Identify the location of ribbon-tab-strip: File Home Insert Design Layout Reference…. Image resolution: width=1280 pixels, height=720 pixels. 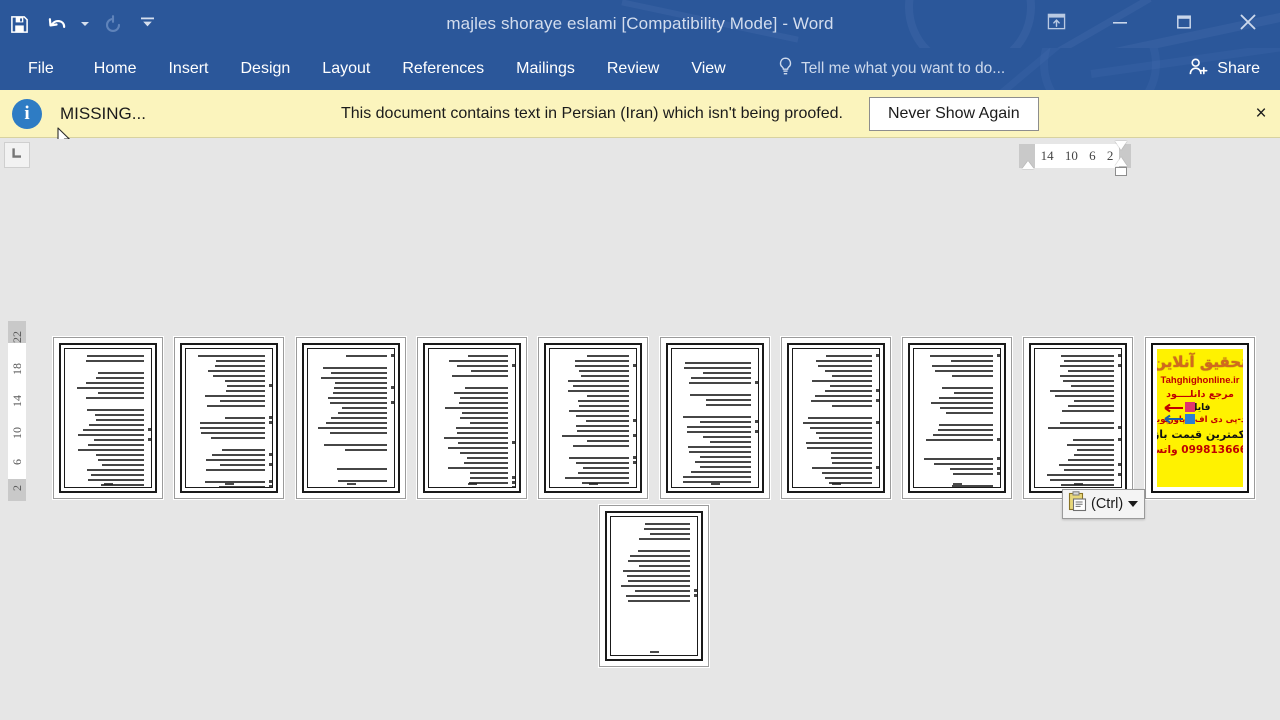
(640, 69).